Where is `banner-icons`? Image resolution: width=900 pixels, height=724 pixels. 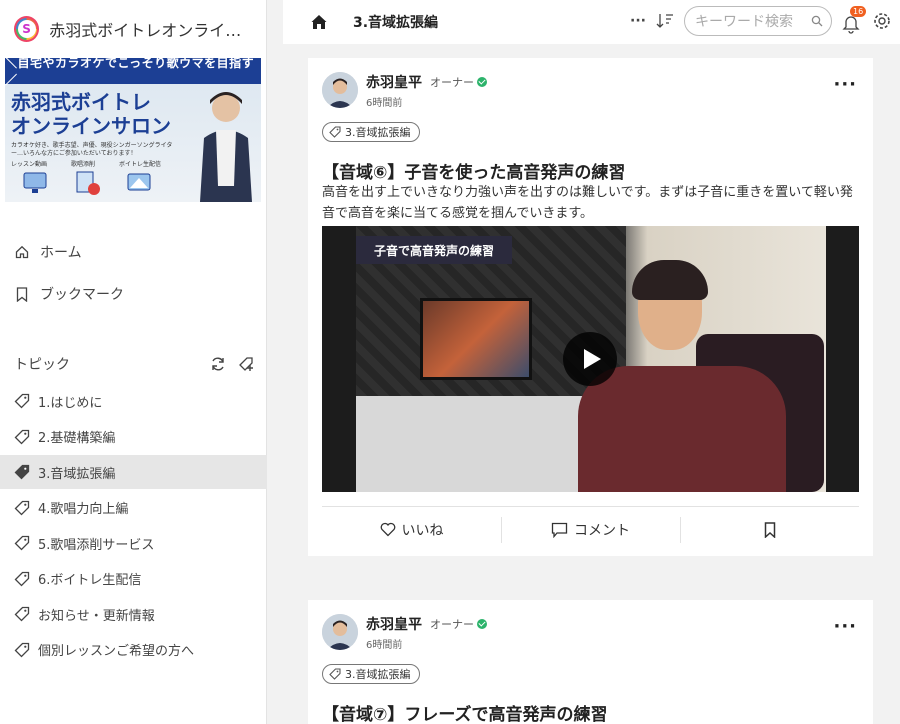
banner-icons is located at coordinates (87, 182).